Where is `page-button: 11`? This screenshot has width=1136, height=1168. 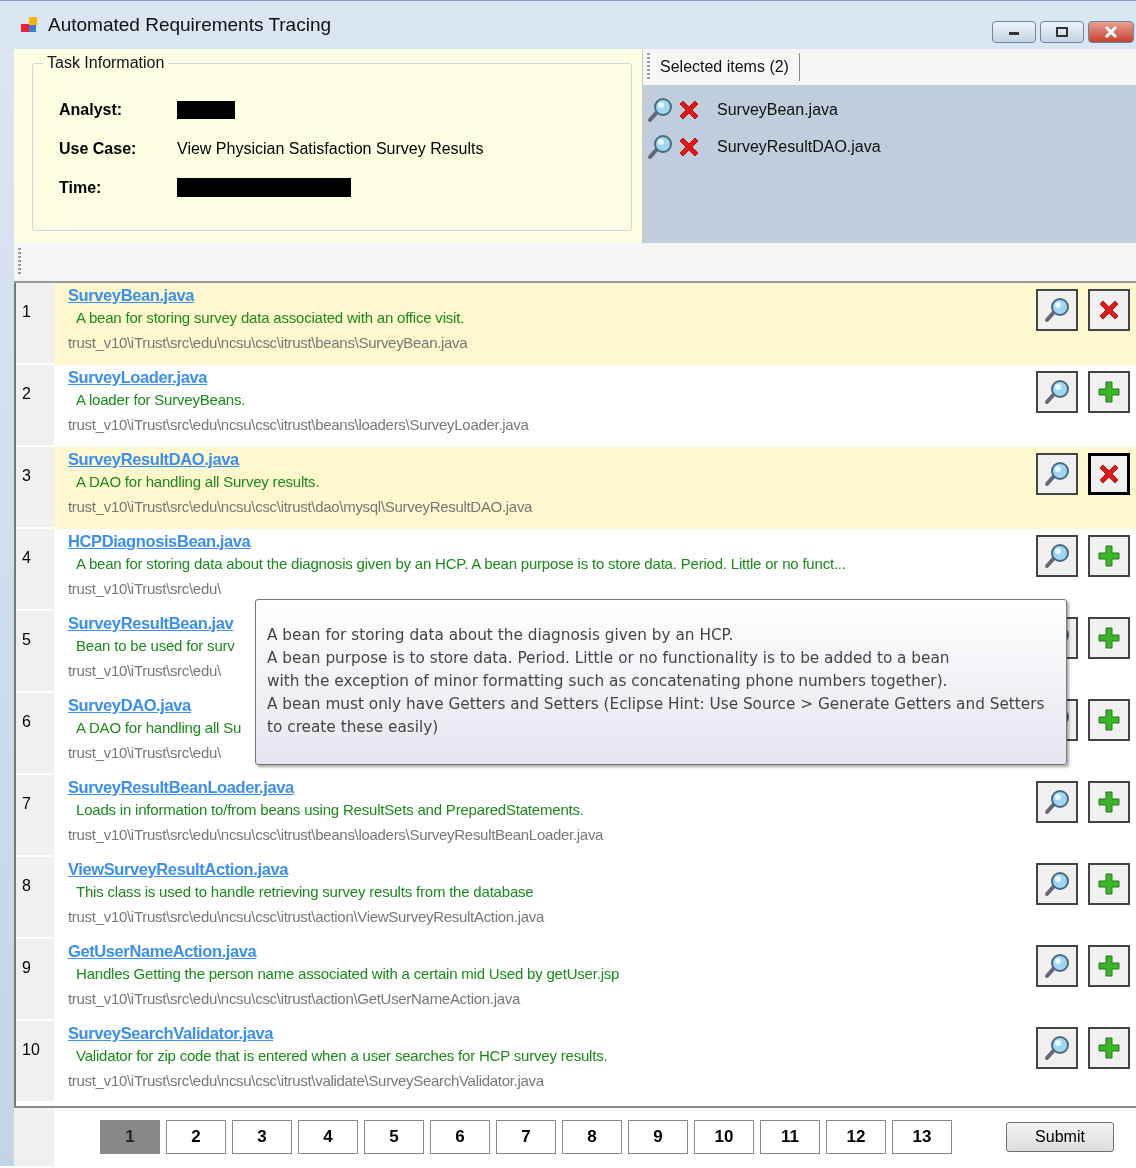
page-button: 11 is located at coordinates (790, 1137).